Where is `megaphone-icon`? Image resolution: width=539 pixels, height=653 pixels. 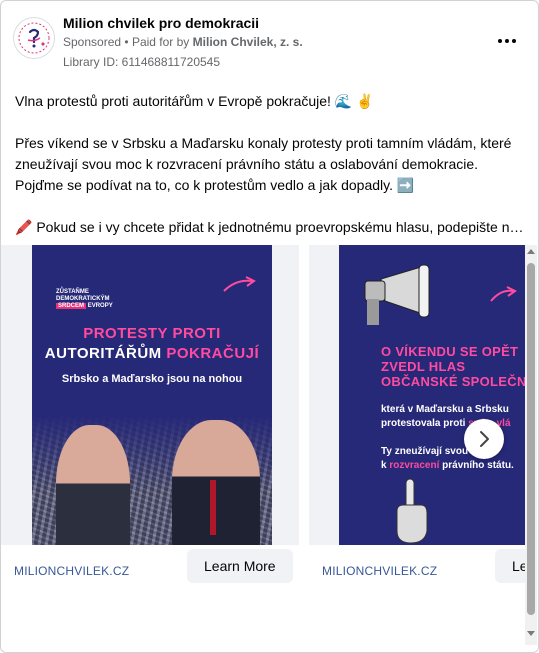
megaphone-icon is located at coordinates (397, 294).